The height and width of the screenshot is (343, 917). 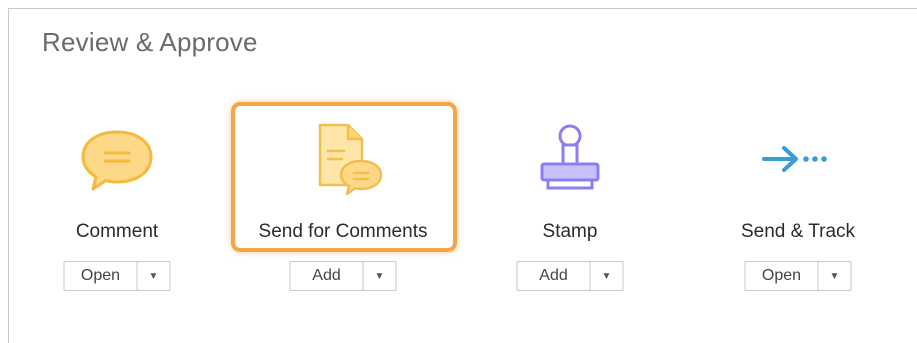 What do you see at coordinates (101, 276) in the screenshot?
I see `comment-open-button: Open` at bounding box center [101, 276].